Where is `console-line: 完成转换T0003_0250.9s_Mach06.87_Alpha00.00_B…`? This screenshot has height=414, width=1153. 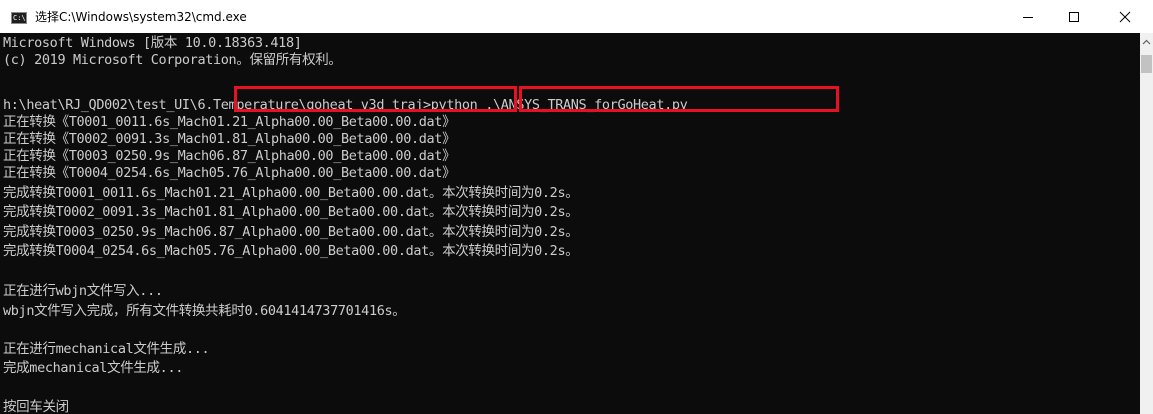 console-line: 完成转换T0003_0250.9s_Mach06.87_Alpha00.00_B… is located at coordinates (291, 232).